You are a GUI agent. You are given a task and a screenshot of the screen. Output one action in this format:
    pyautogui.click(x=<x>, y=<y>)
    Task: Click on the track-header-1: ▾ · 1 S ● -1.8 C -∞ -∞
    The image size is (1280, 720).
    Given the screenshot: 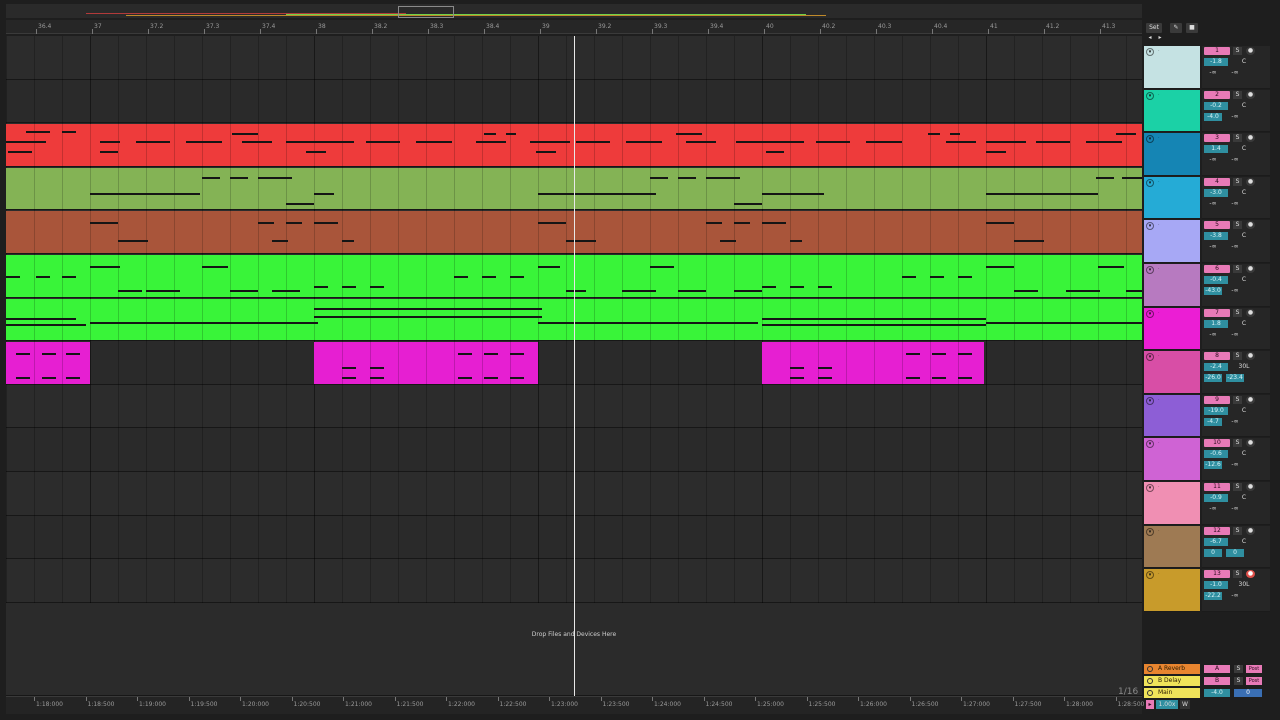 What is the action you would take?
    pyautogui.click(x=1207, y=68)
    